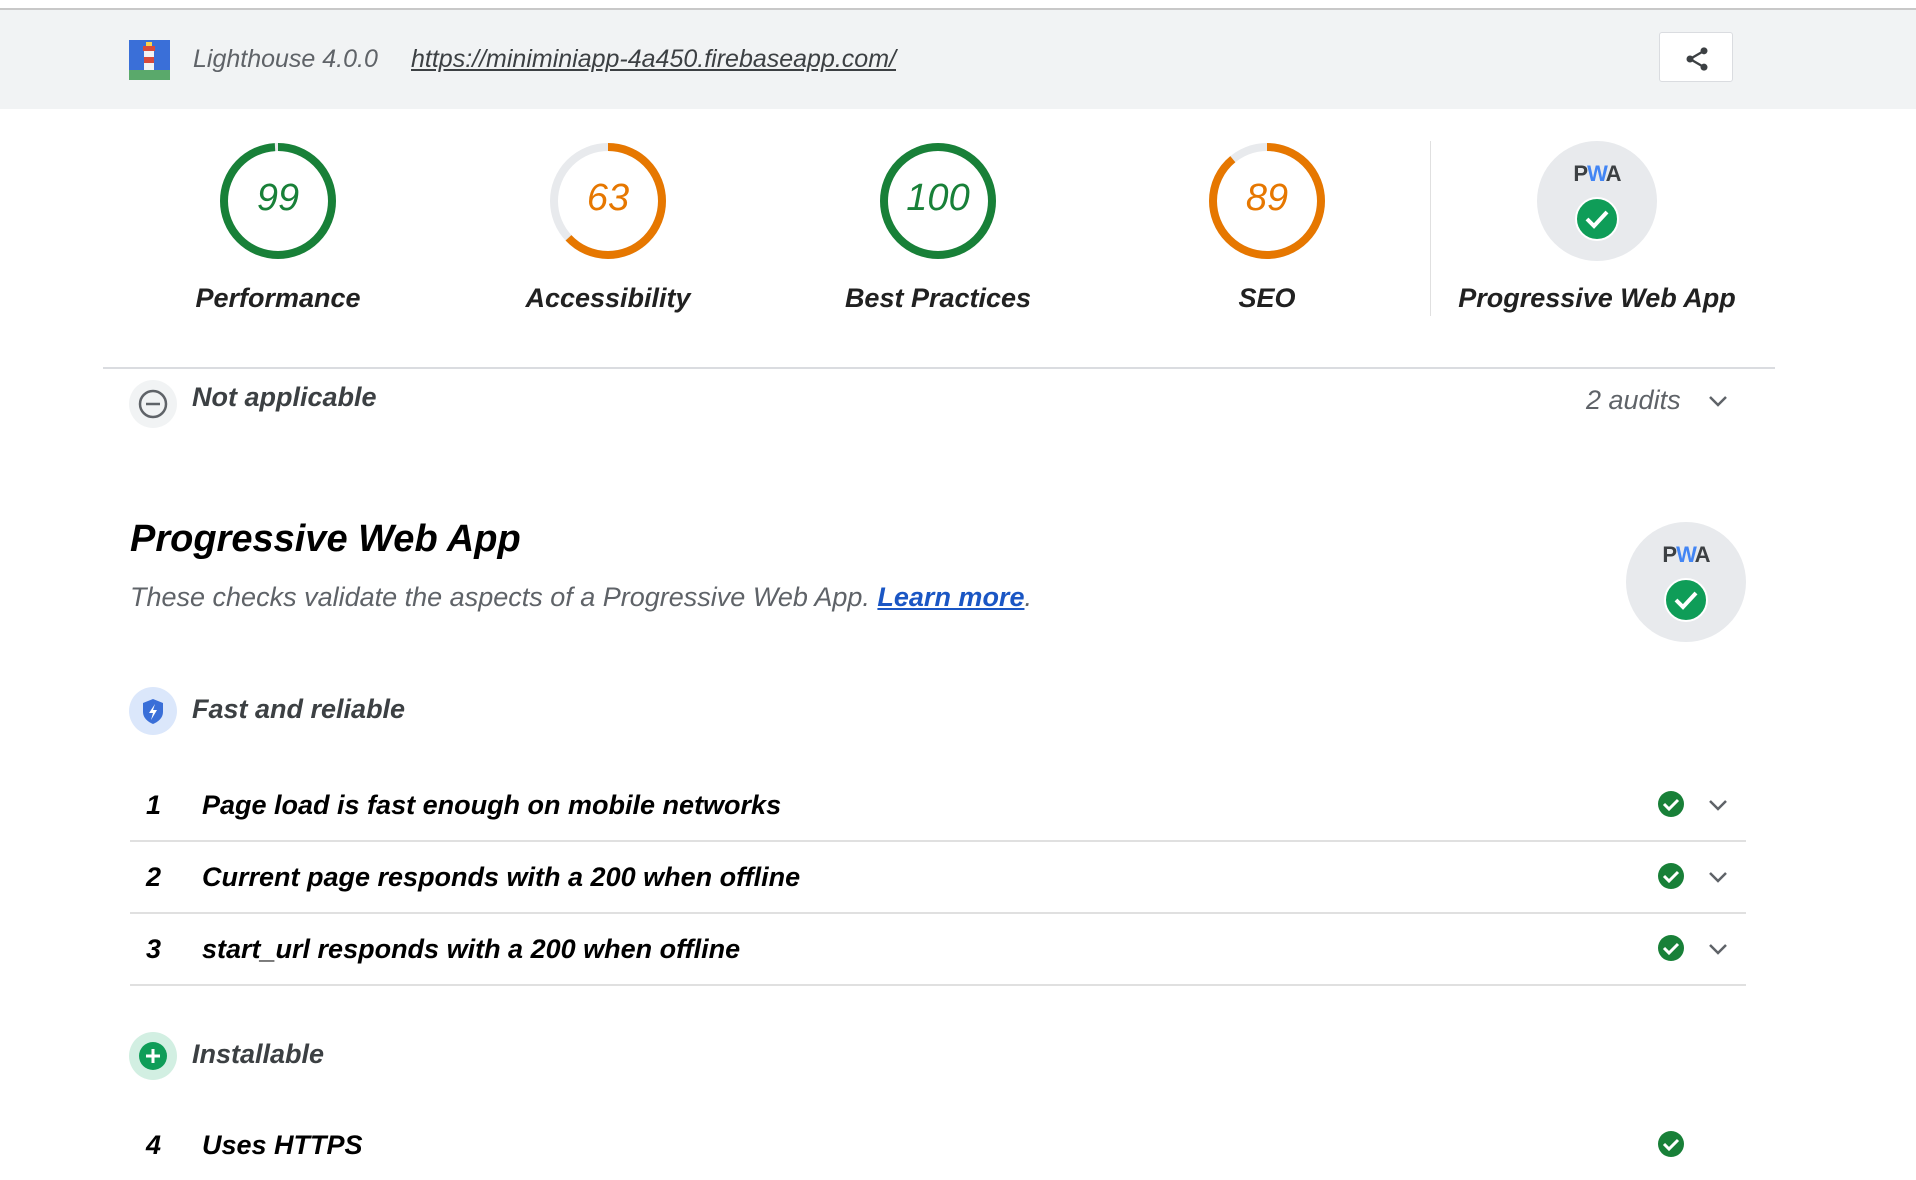 The width and height of the screenshot is (1916, 1180). Describe the element at coordinates (154, 1145) in the screenshot. I see `audit-index: 4` at that location.